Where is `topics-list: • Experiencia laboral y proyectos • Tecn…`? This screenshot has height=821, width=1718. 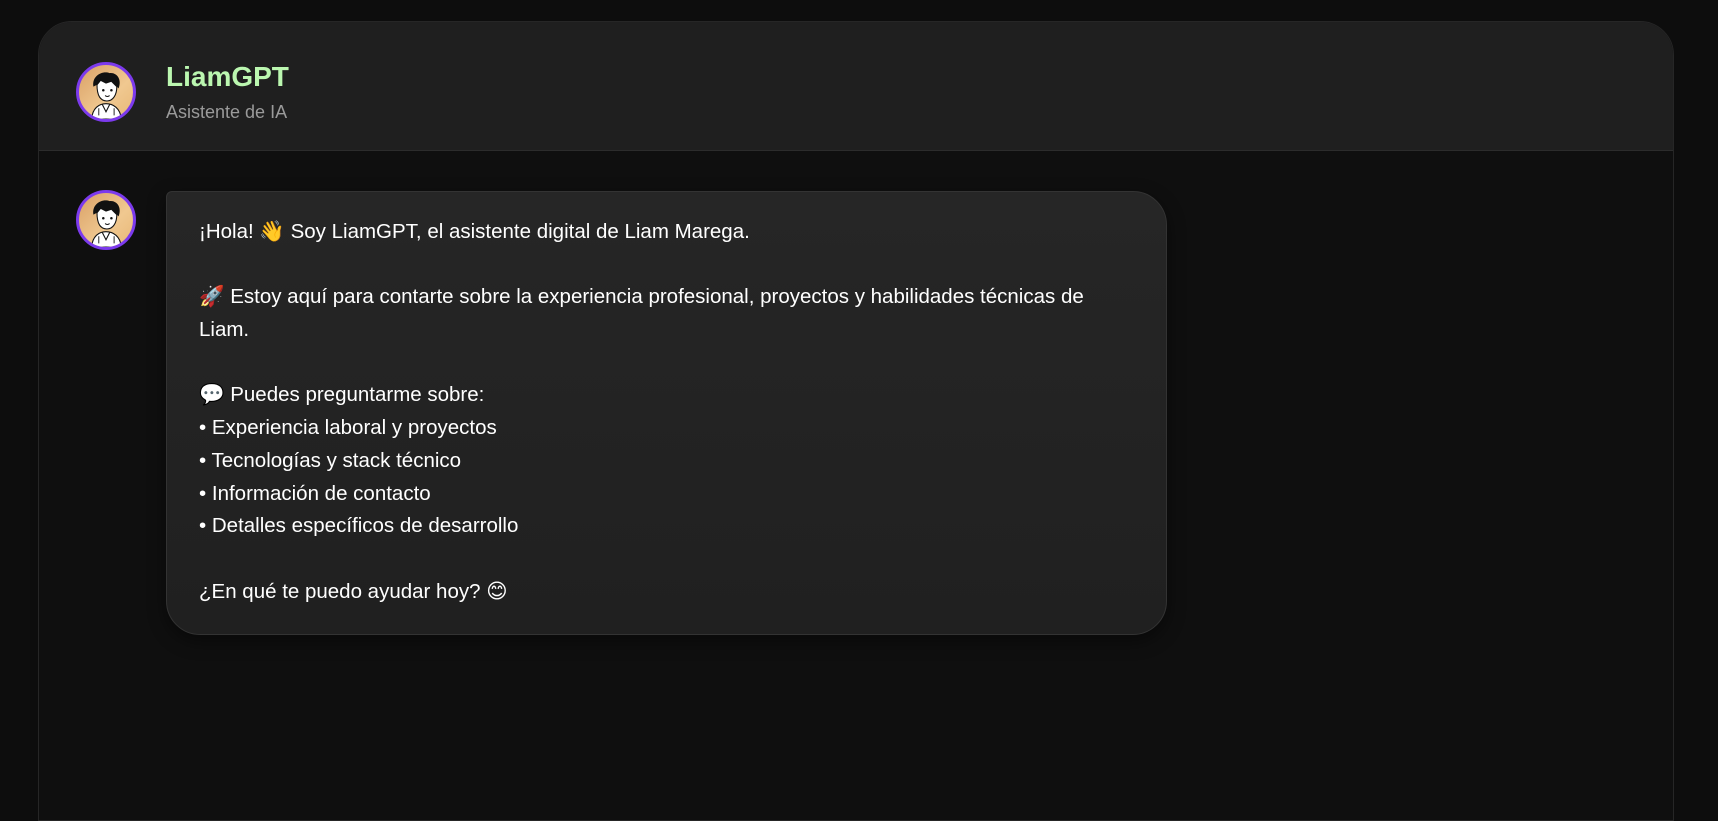 topics-list: • Experiencia laboral y proyectos • Tecn… is located at coordinates (666, 477).